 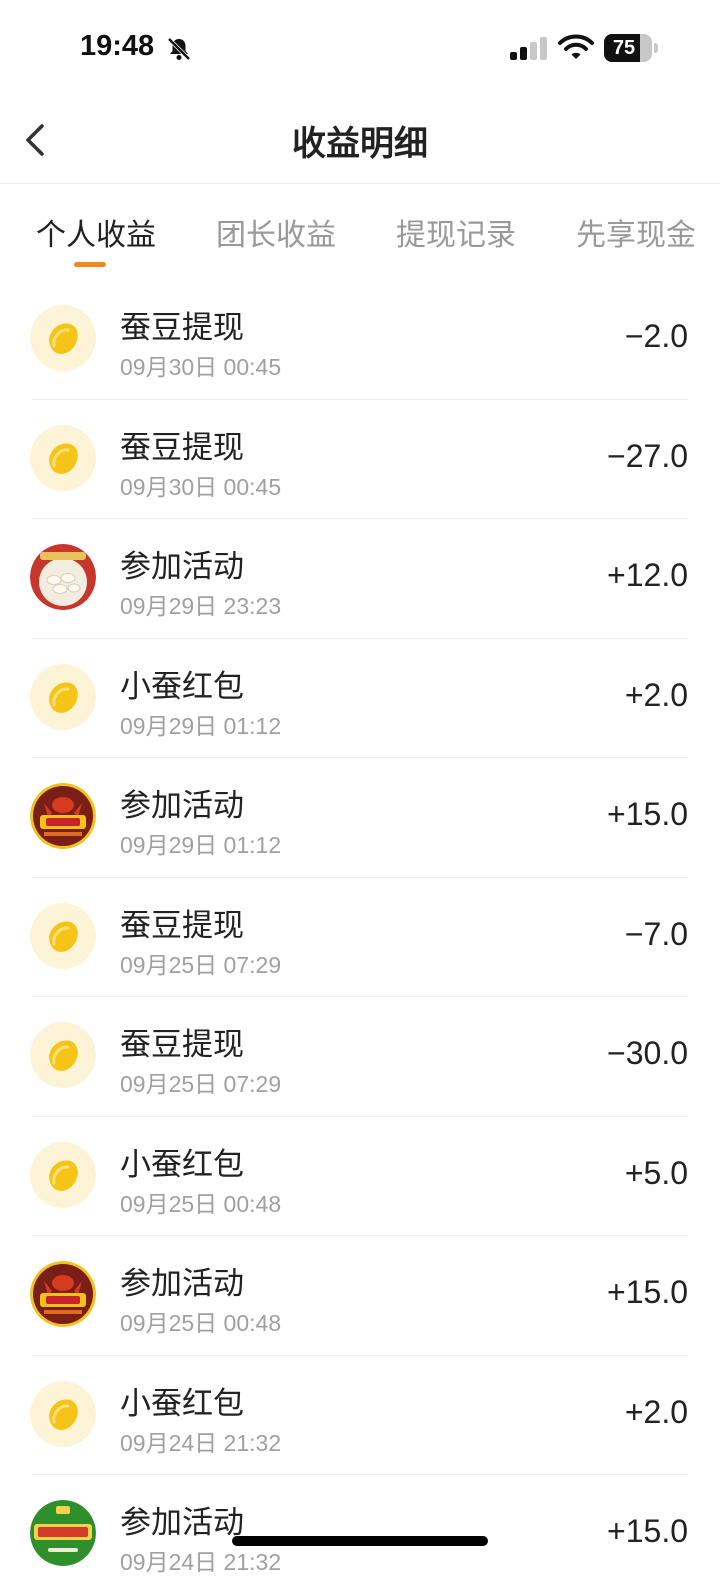 I want to click on battery-icon: 75, so click(x=631, y=48).